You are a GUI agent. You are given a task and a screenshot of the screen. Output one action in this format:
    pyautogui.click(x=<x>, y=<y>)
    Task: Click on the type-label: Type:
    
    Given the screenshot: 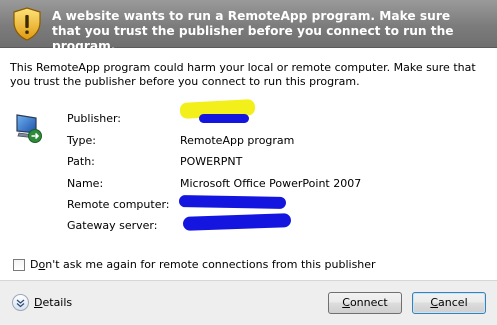 What is the action you would take?
    pyautogui.click(x=81, y=140)
    